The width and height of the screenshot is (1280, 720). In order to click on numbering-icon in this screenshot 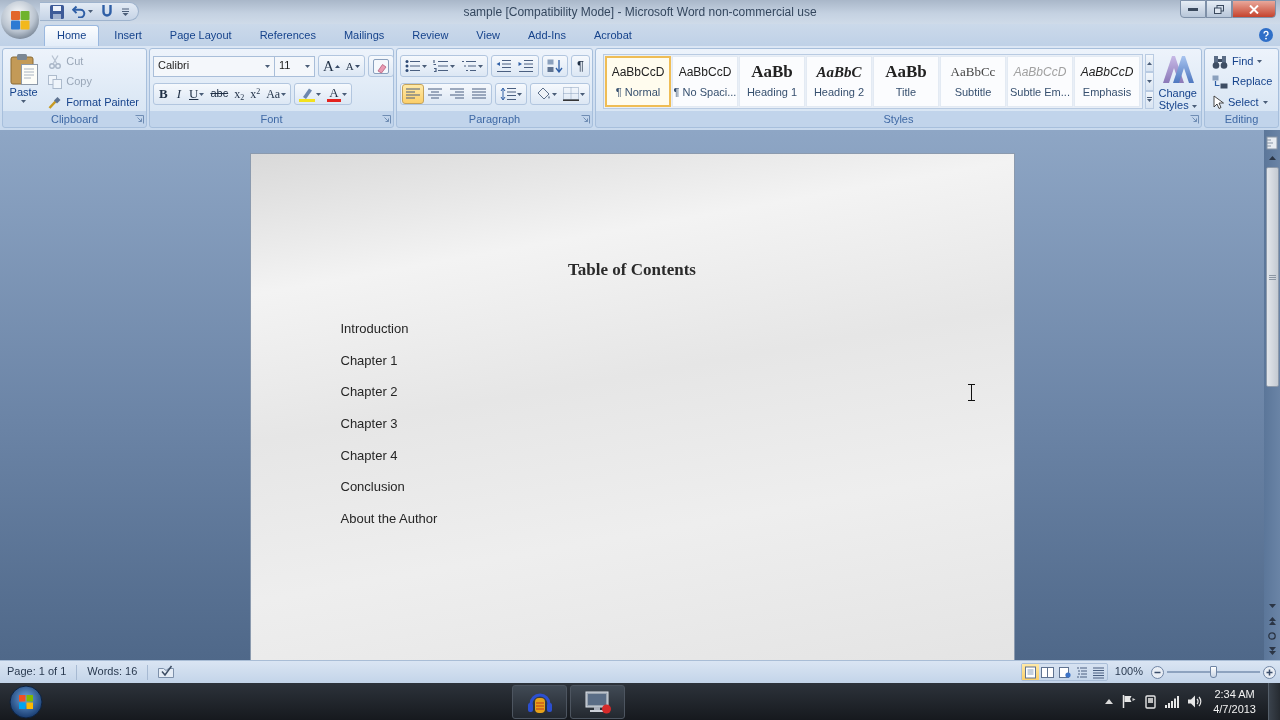, I will do `click(441, 66)`.